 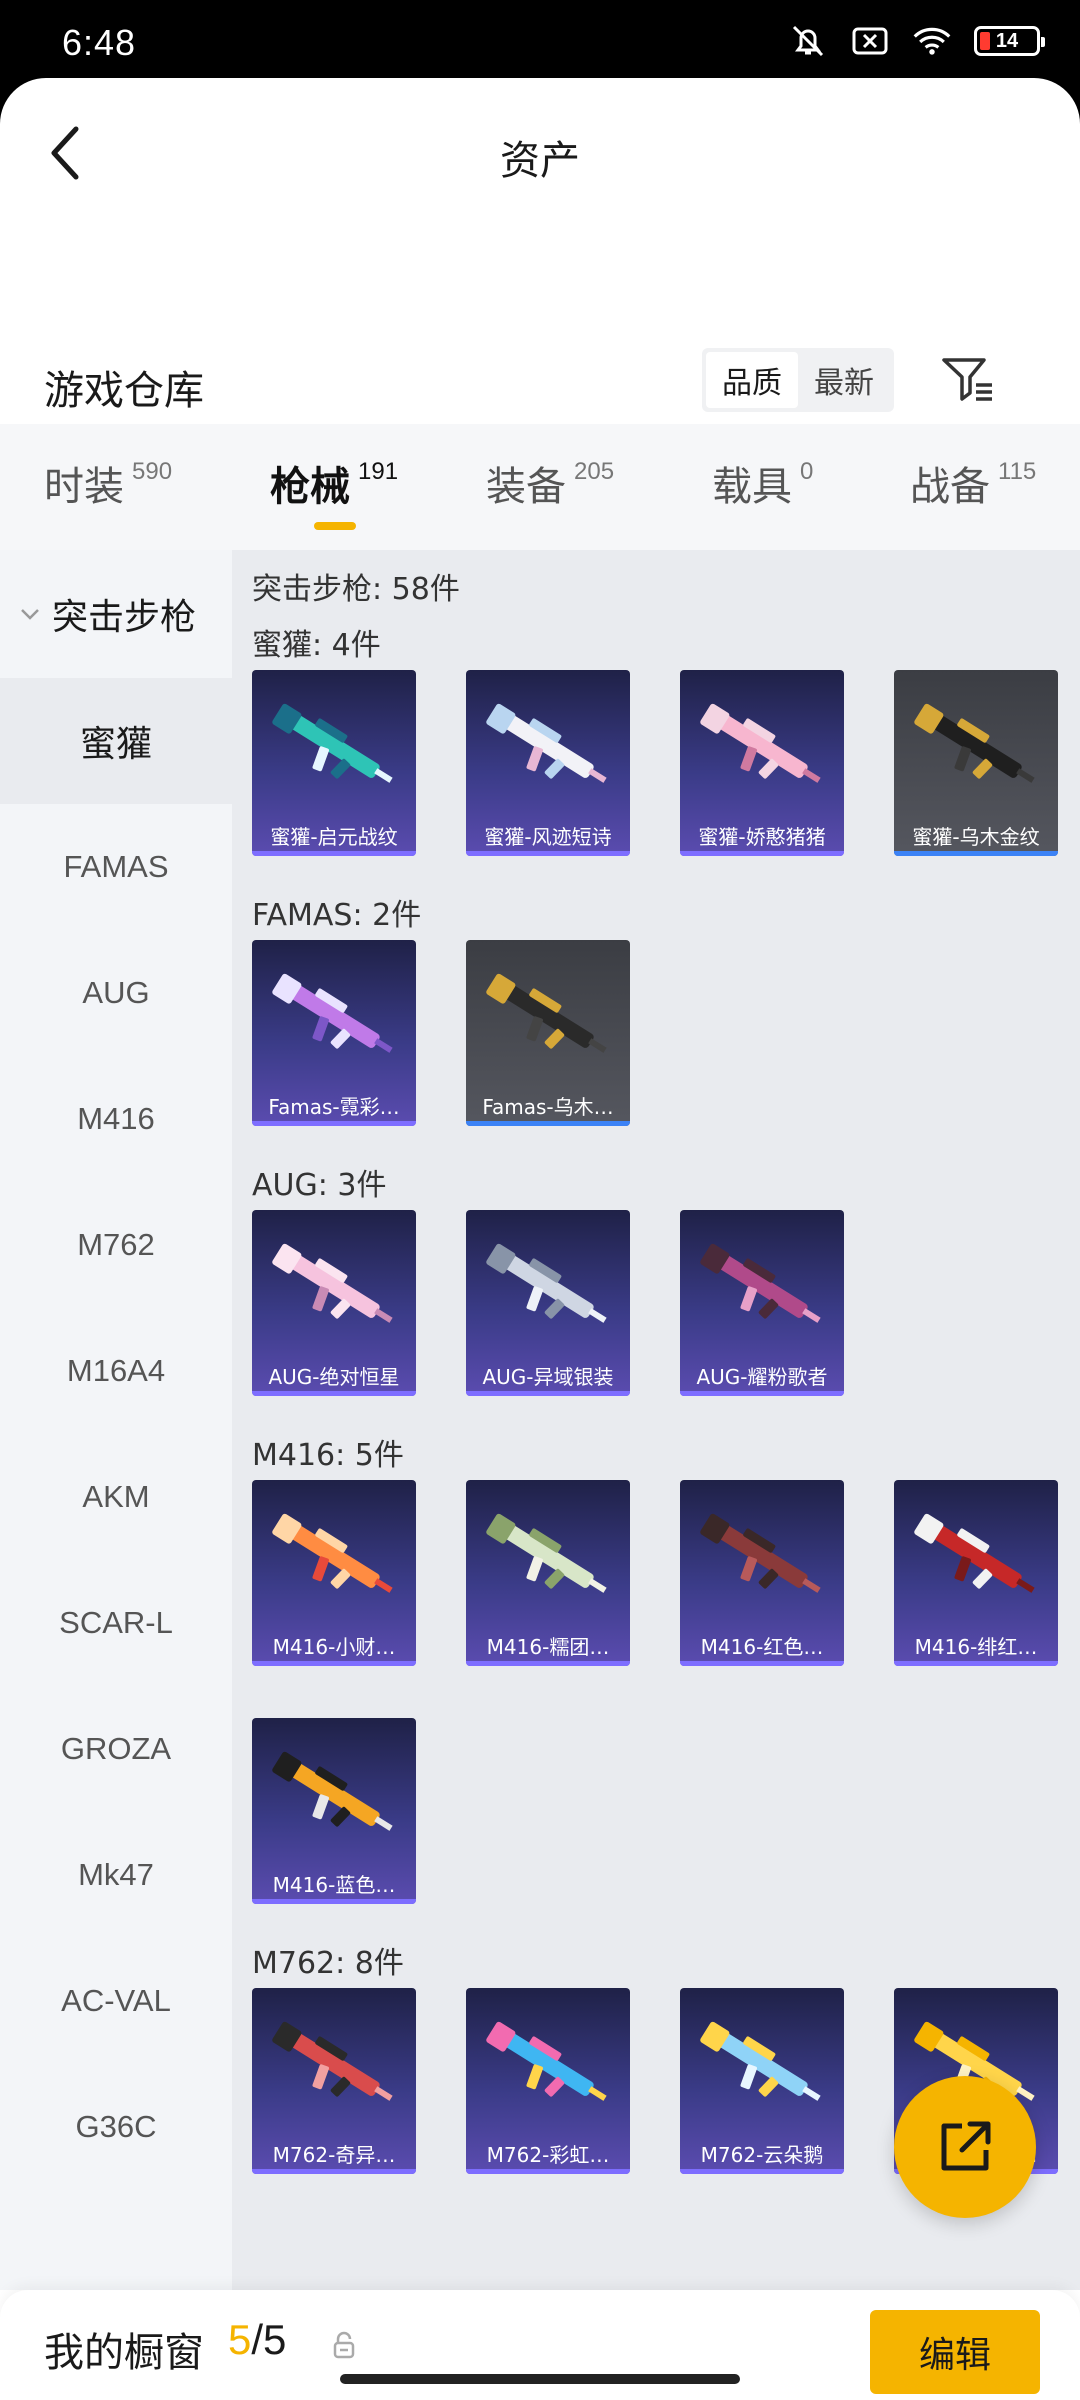 What do you see at coordinates (356, 589) in the screenshot?
I see `summary-heading: 突击步枪: 58件` at bounding box center [356, 589].